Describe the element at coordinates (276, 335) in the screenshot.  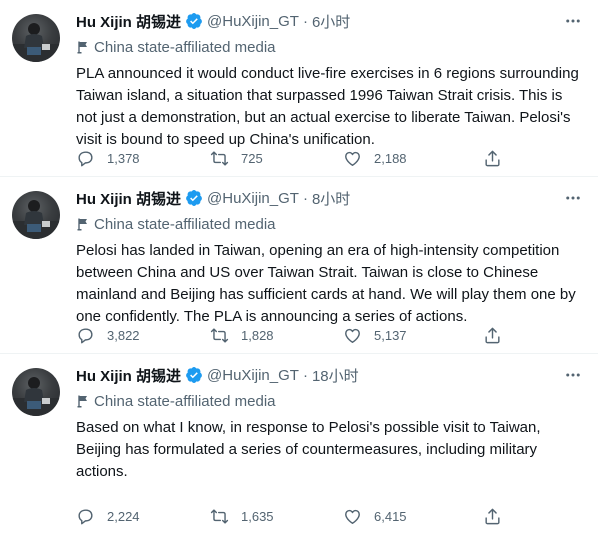
I see `retweet-button: 1,828` at that location.